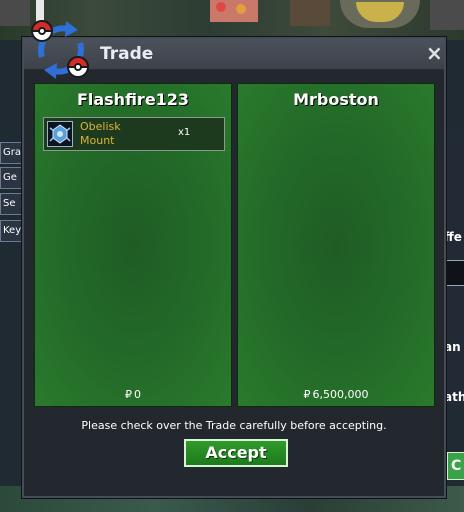  What do you see at coordinates (434, 53) in the screenshot?
I see `close-button: ×` at bounding box center [434, 53].